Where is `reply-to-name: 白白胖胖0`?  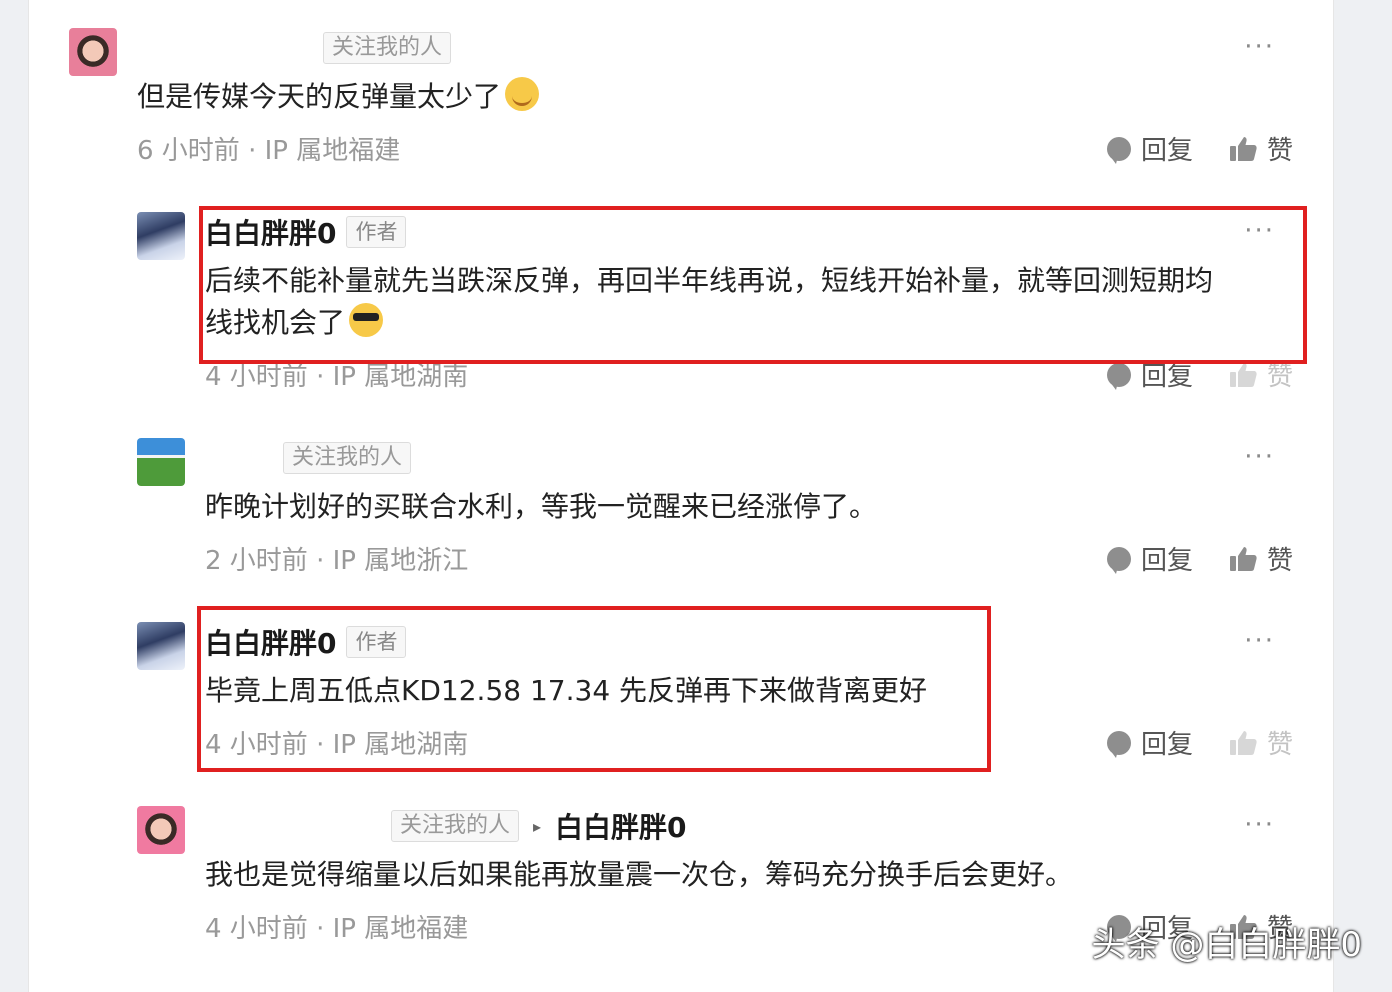 reply-to-name: 白白胖胖0 is located at coordinates (620, 826).